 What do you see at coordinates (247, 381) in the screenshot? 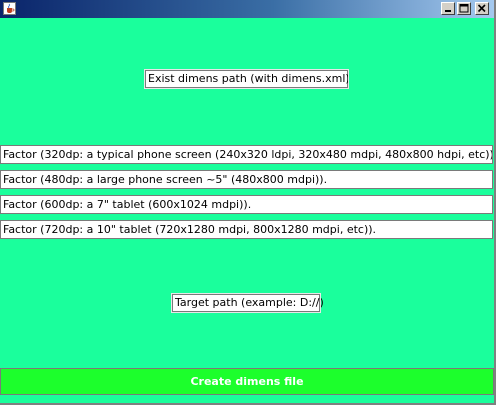
I see `create-dimens-file-button: Create dimens file` at bounding box center [247, 381].